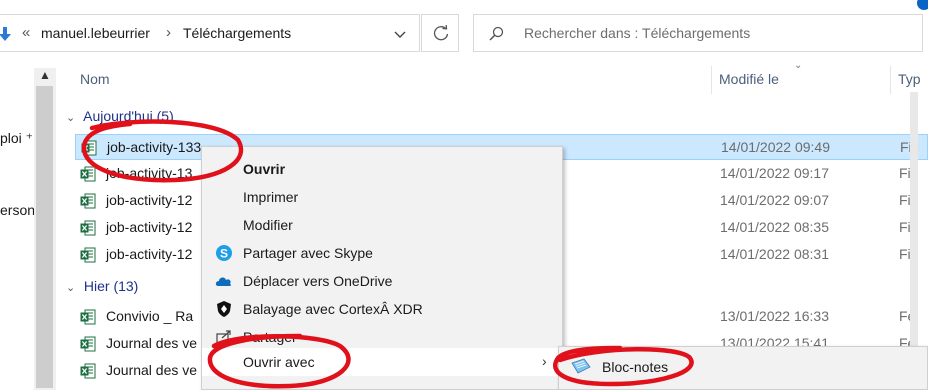 The image size is (928, 390). Describe the element at coordinates (544, 361) in the screenshot. I see `submenu-arrow-icon: ›` at that location.